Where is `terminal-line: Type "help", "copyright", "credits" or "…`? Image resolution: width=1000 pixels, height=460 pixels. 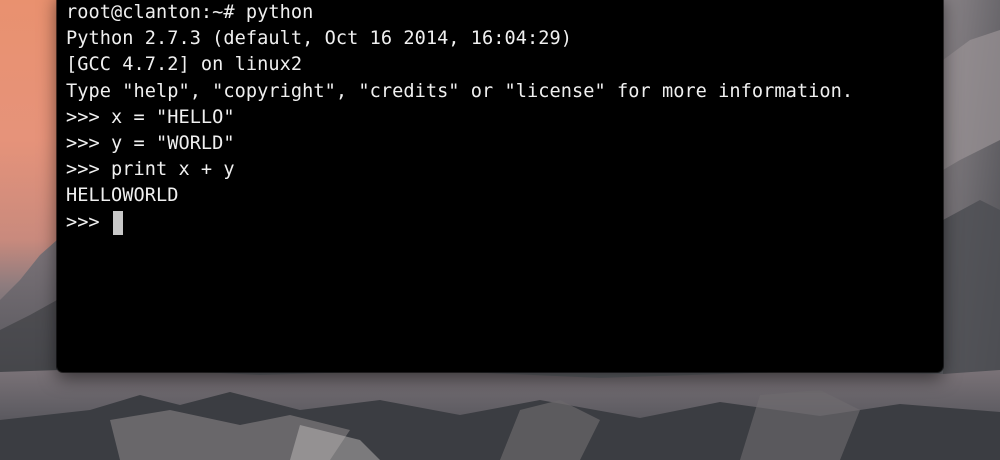 terminal-line: Type "help", "copyright", "credits" or "… is located at coordinates (460, 91).